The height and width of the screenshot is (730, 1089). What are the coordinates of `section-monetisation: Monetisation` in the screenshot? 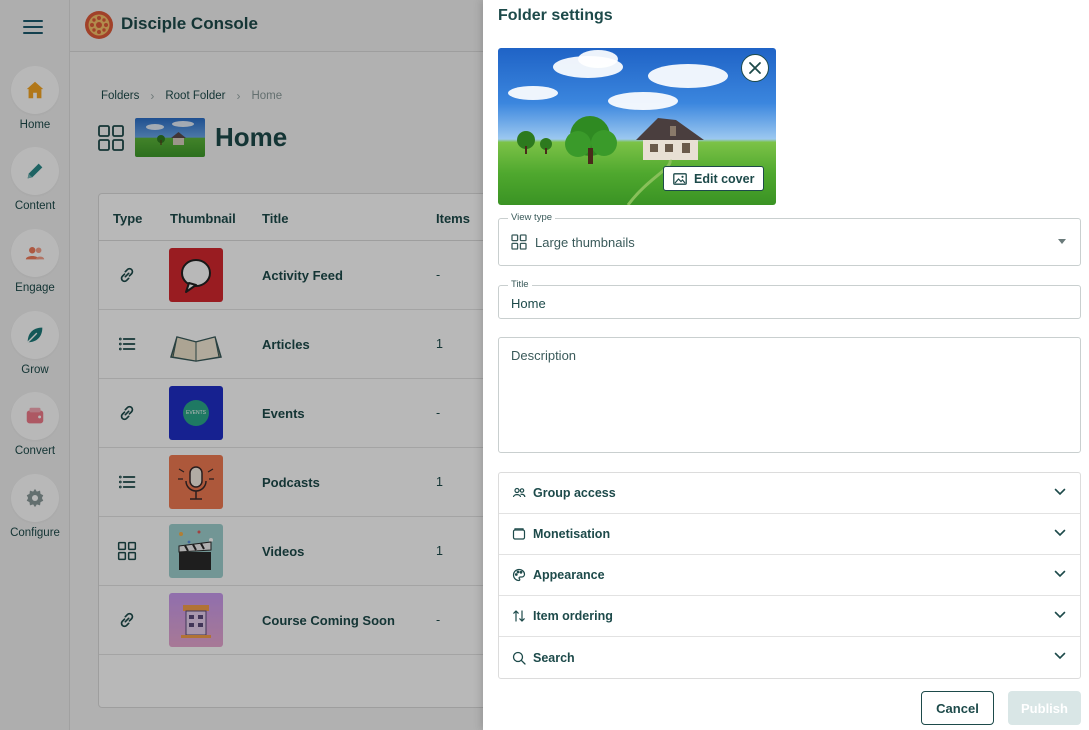 It's located at (789, 534).